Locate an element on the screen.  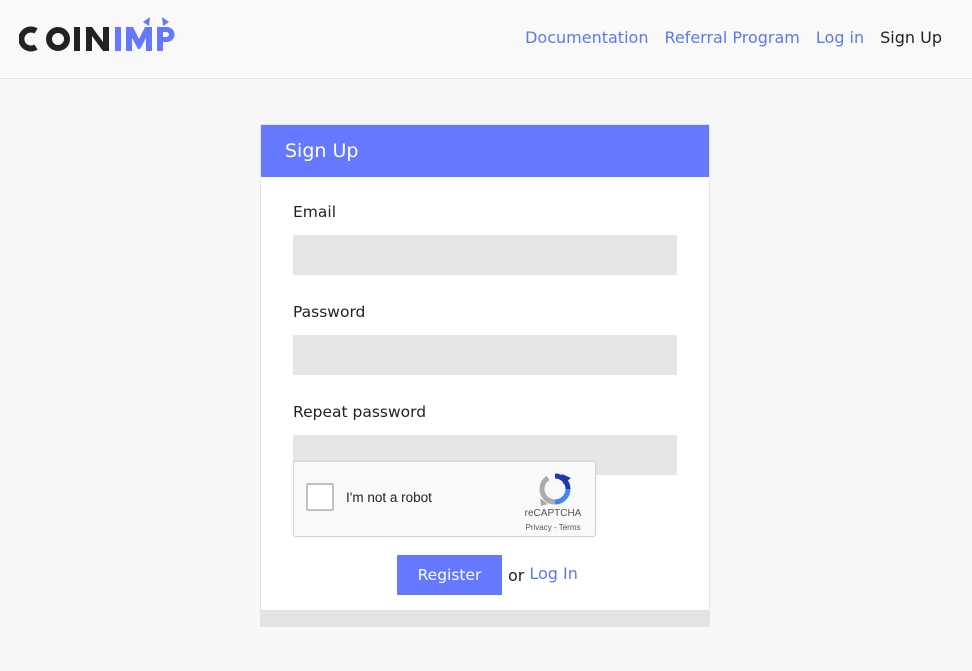
register-button: Register is located at coordinates (449, 575).